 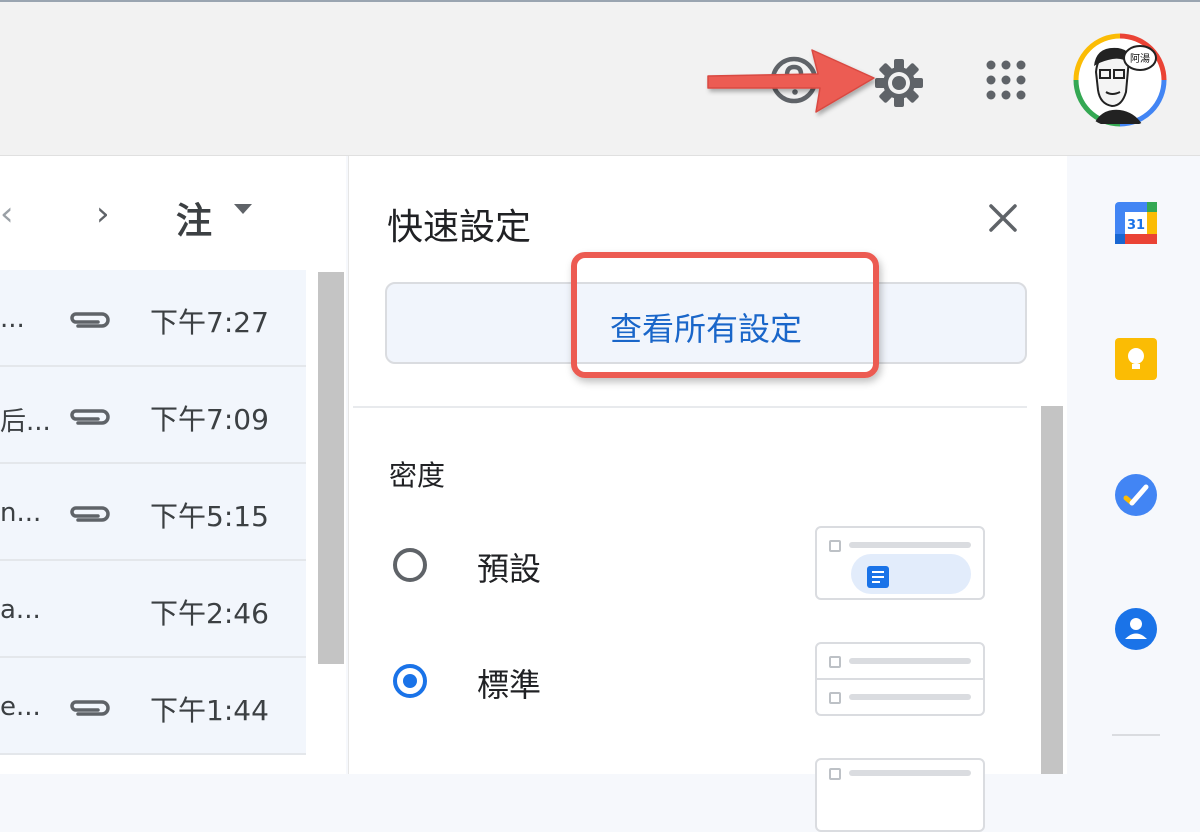 What do you see at coordinates (103, 214) in the screenshot?
I see `next-page-button: ›` at bounding box center [103, 214].